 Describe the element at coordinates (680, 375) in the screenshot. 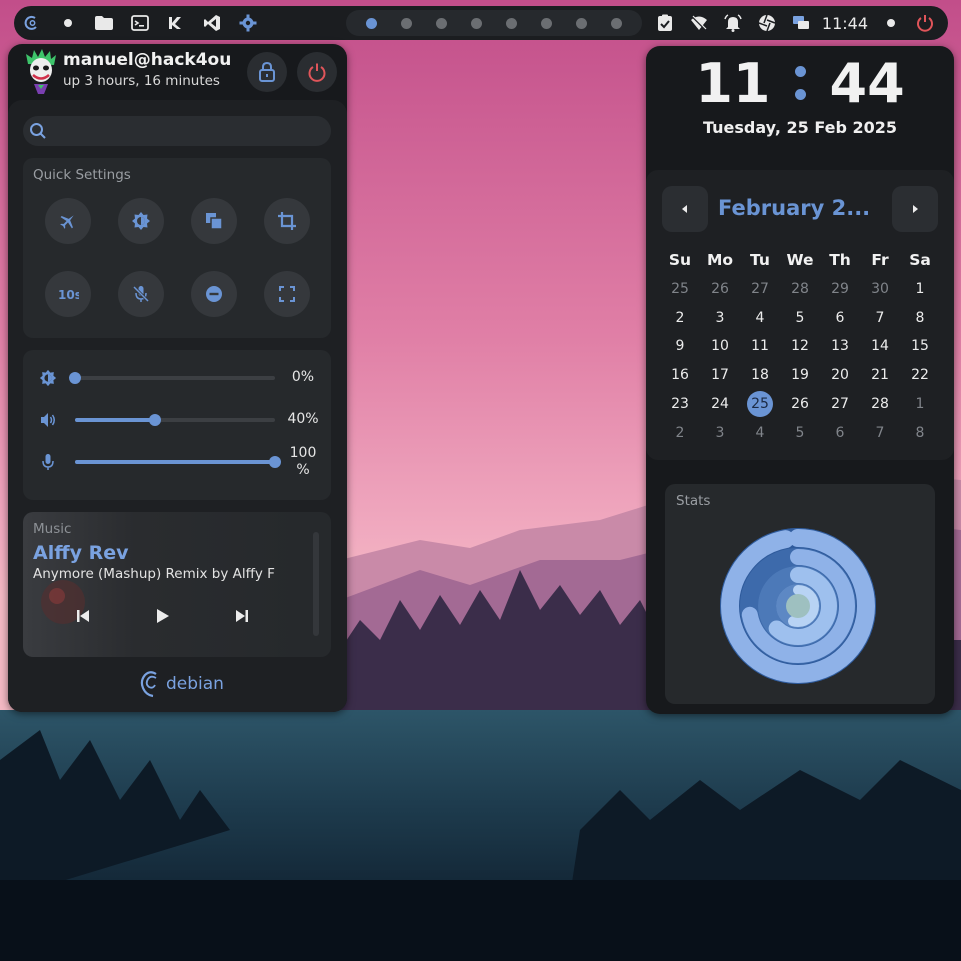

I see `calendar-day: 16` at that location.